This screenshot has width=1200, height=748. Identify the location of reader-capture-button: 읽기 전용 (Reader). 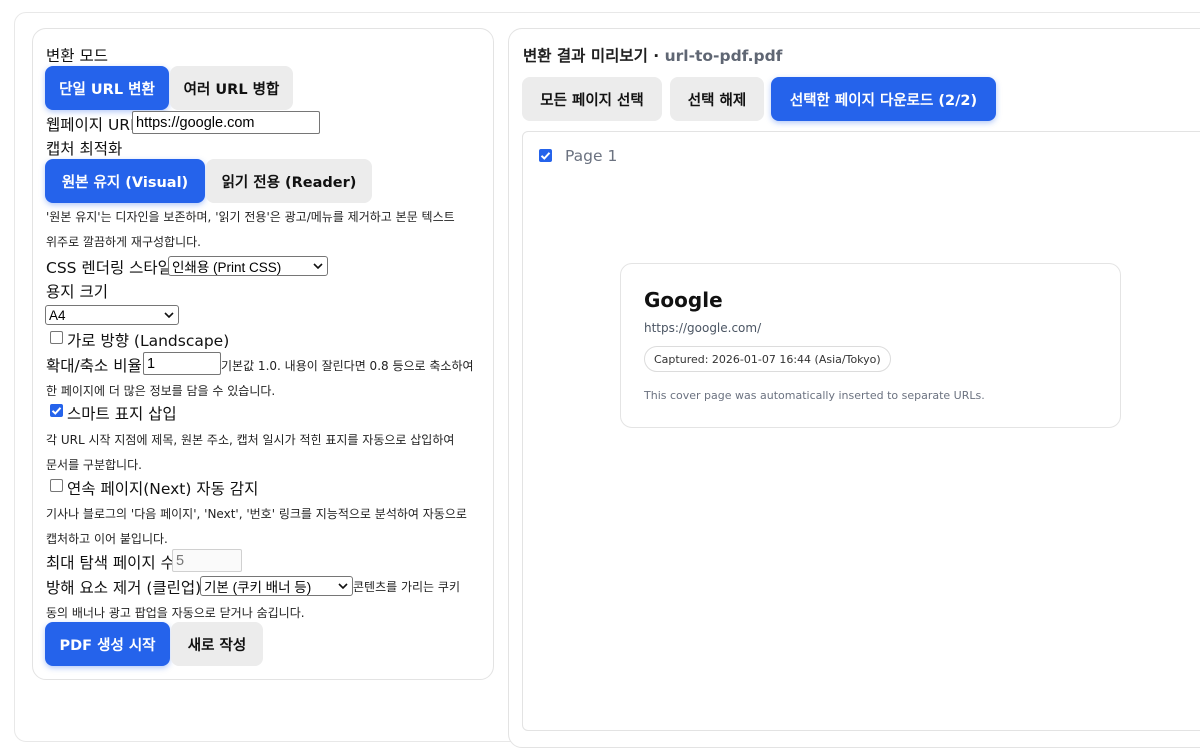
(289, 181).